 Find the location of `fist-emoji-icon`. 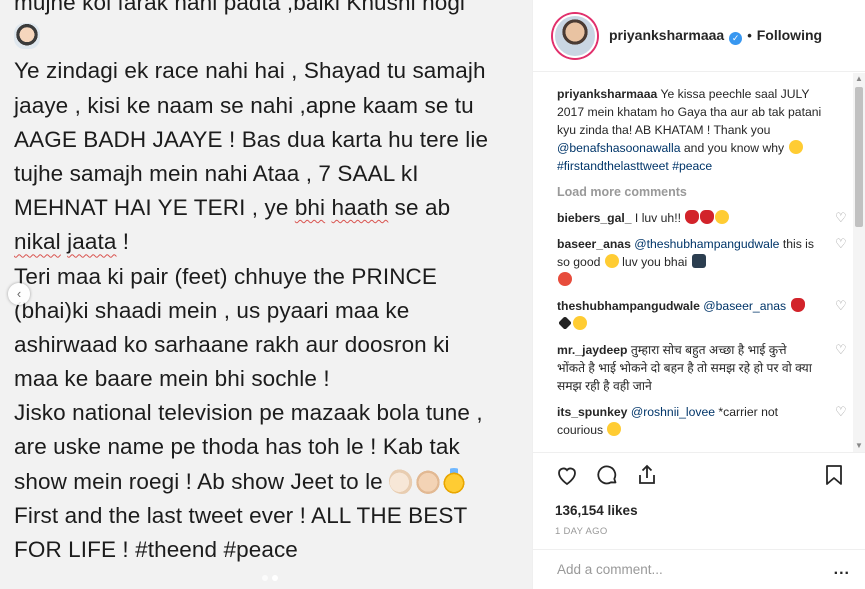

fist-emoji-icon is located at coordinates (580, 323).